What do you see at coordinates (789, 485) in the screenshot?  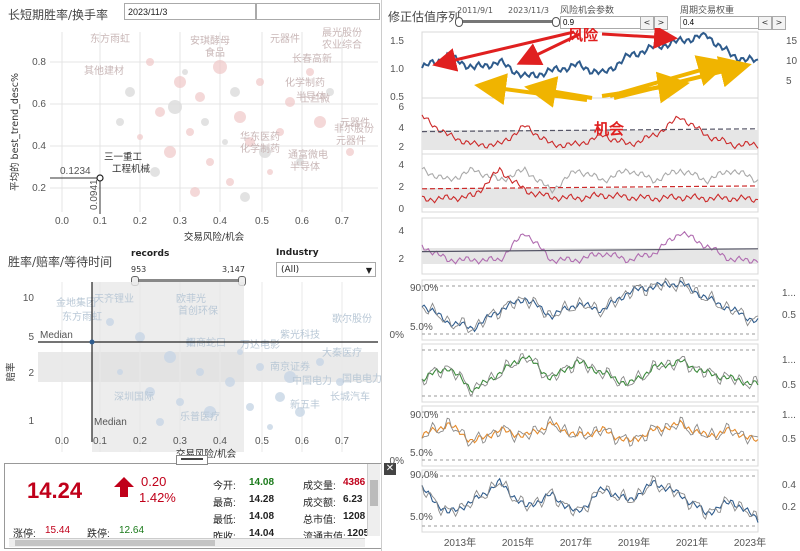 I see `p8-rtick: 0.4` at bounding box center [789, 485].